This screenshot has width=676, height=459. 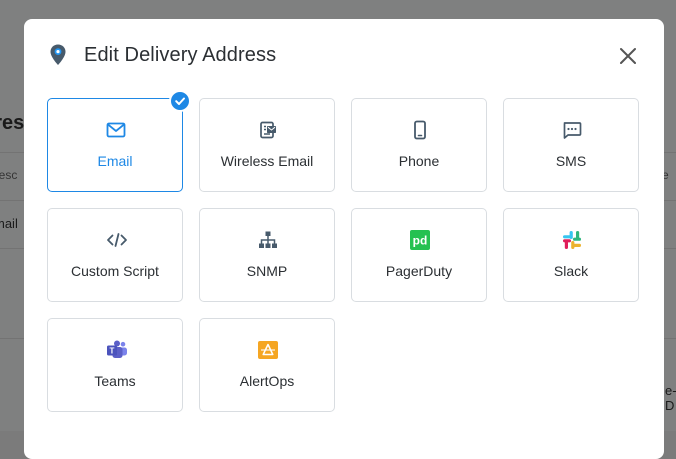 I want to click on code-icon, so click(x=116, y=240).